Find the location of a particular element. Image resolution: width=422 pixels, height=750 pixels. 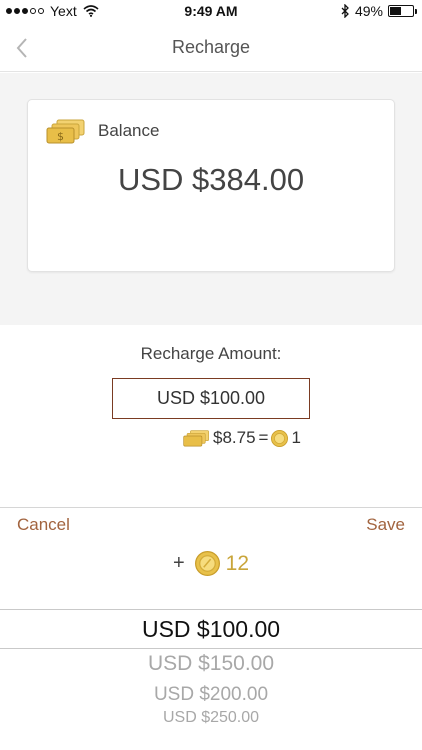

bluetooth-icon is located at coordinates (345, 11).